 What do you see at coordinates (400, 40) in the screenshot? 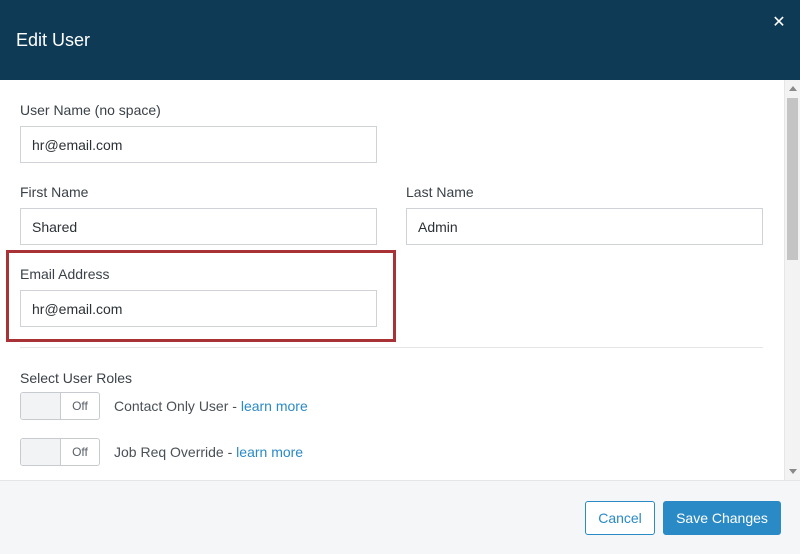
I see `dialog-header: Edit User ✕` at bounding box center [400, 40].